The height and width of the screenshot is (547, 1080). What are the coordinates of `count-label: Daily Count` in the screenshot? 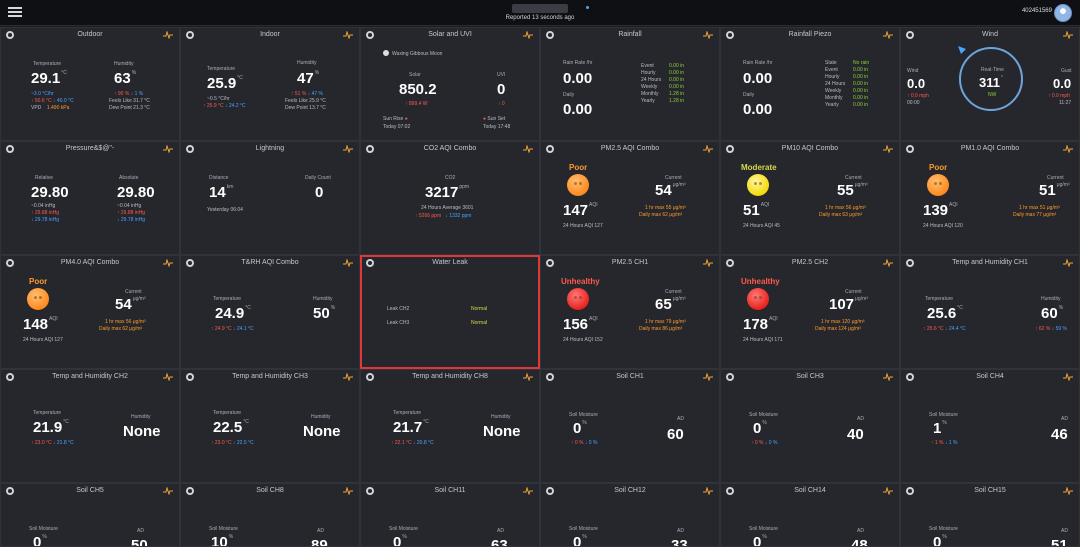 It's located at (318, 178).